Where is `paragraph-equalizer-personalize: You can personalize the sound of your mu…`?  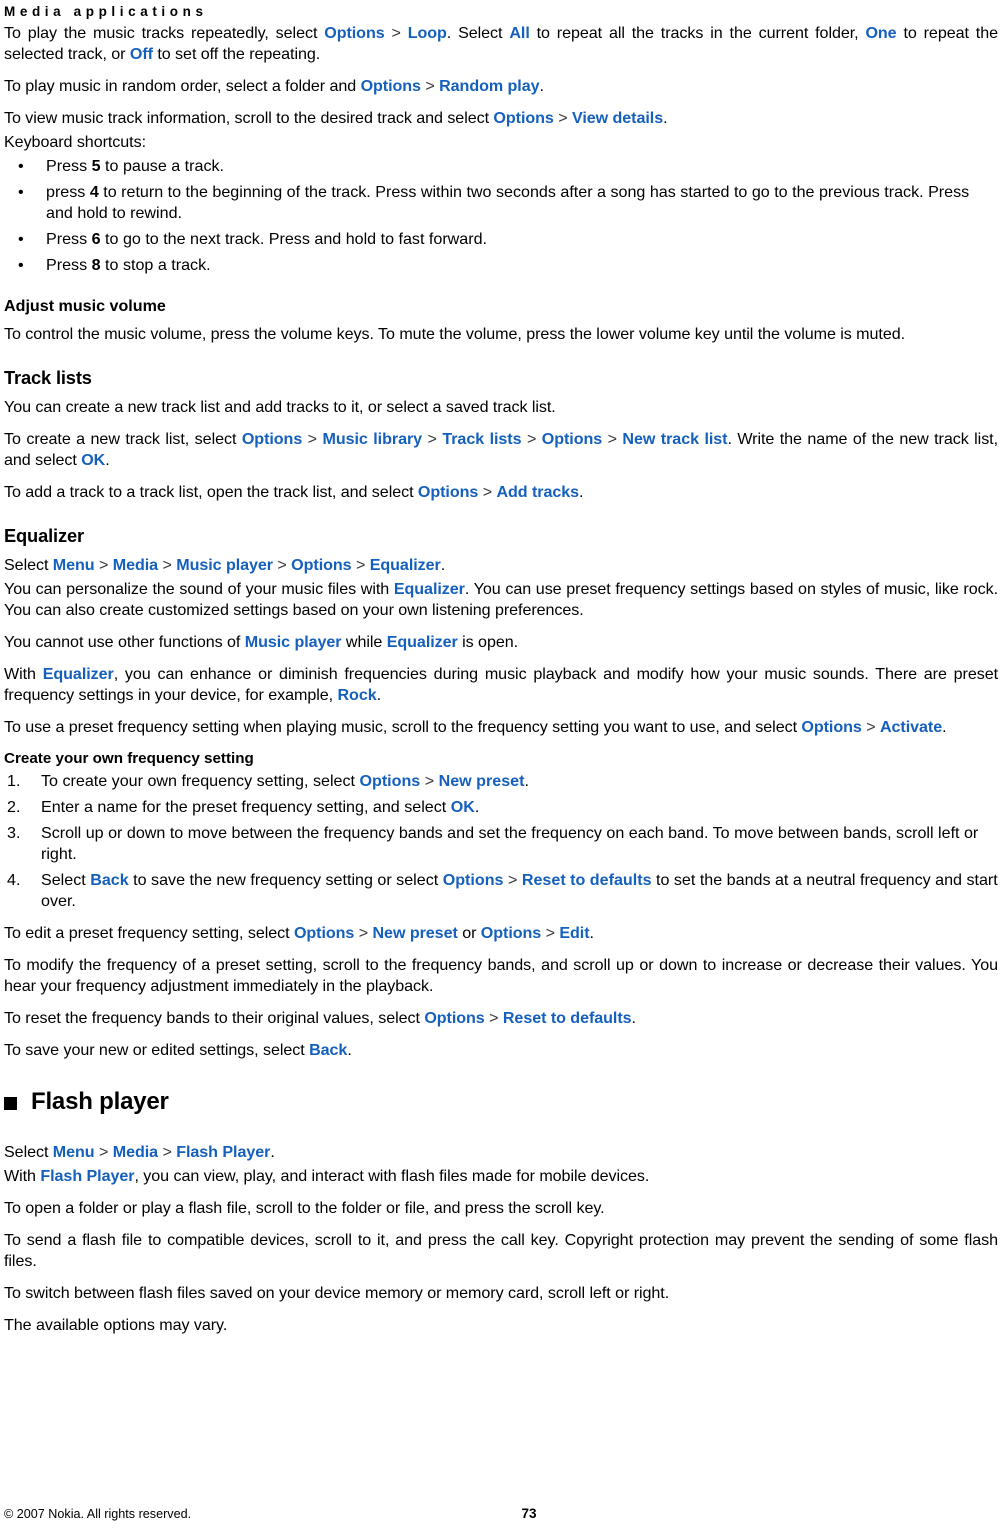 paragraph-equalizer-personalize: You can personalize the sound of your mu… is located at coordinates (501, 600).